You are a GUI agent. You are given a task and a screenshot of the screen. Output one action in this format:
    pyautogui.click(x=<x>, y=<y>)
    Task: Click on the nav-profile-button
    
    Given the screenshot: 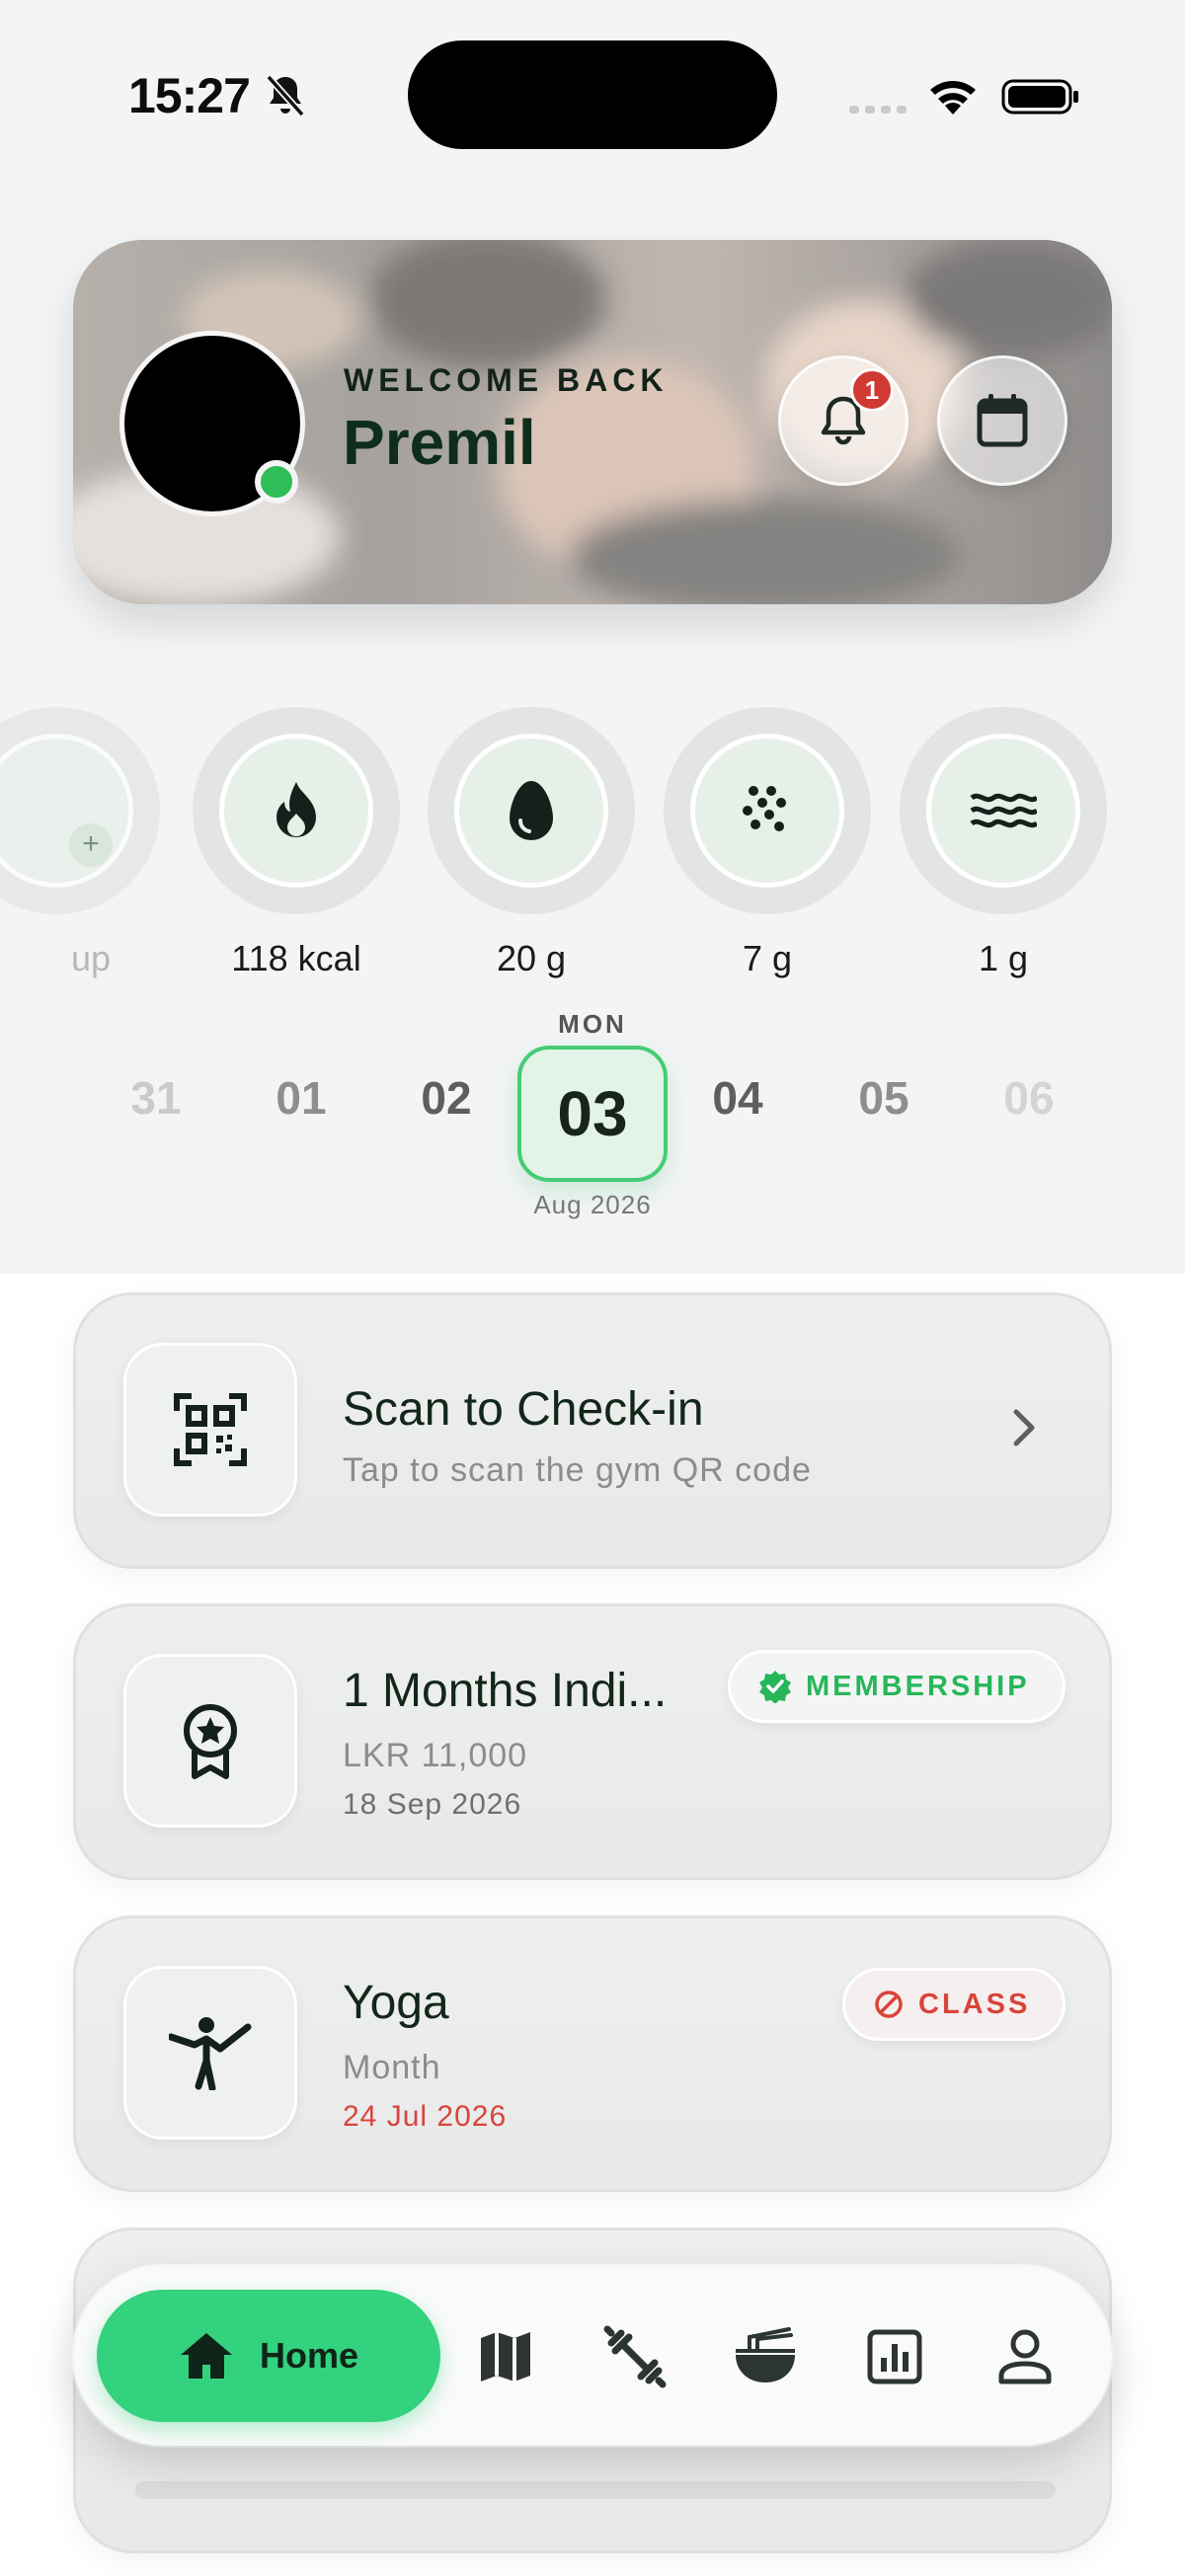 What is the action you would take?
    pyautogui.click(x=1025, y=2356)
    